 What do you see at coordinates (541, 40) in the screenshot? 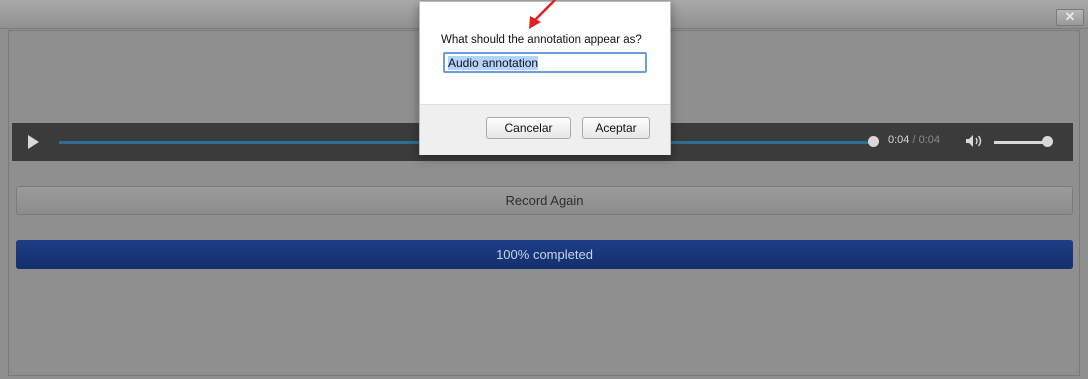
I see `dialog-prompt: What should the annotation appear as?` at bounding box center [541, 40].